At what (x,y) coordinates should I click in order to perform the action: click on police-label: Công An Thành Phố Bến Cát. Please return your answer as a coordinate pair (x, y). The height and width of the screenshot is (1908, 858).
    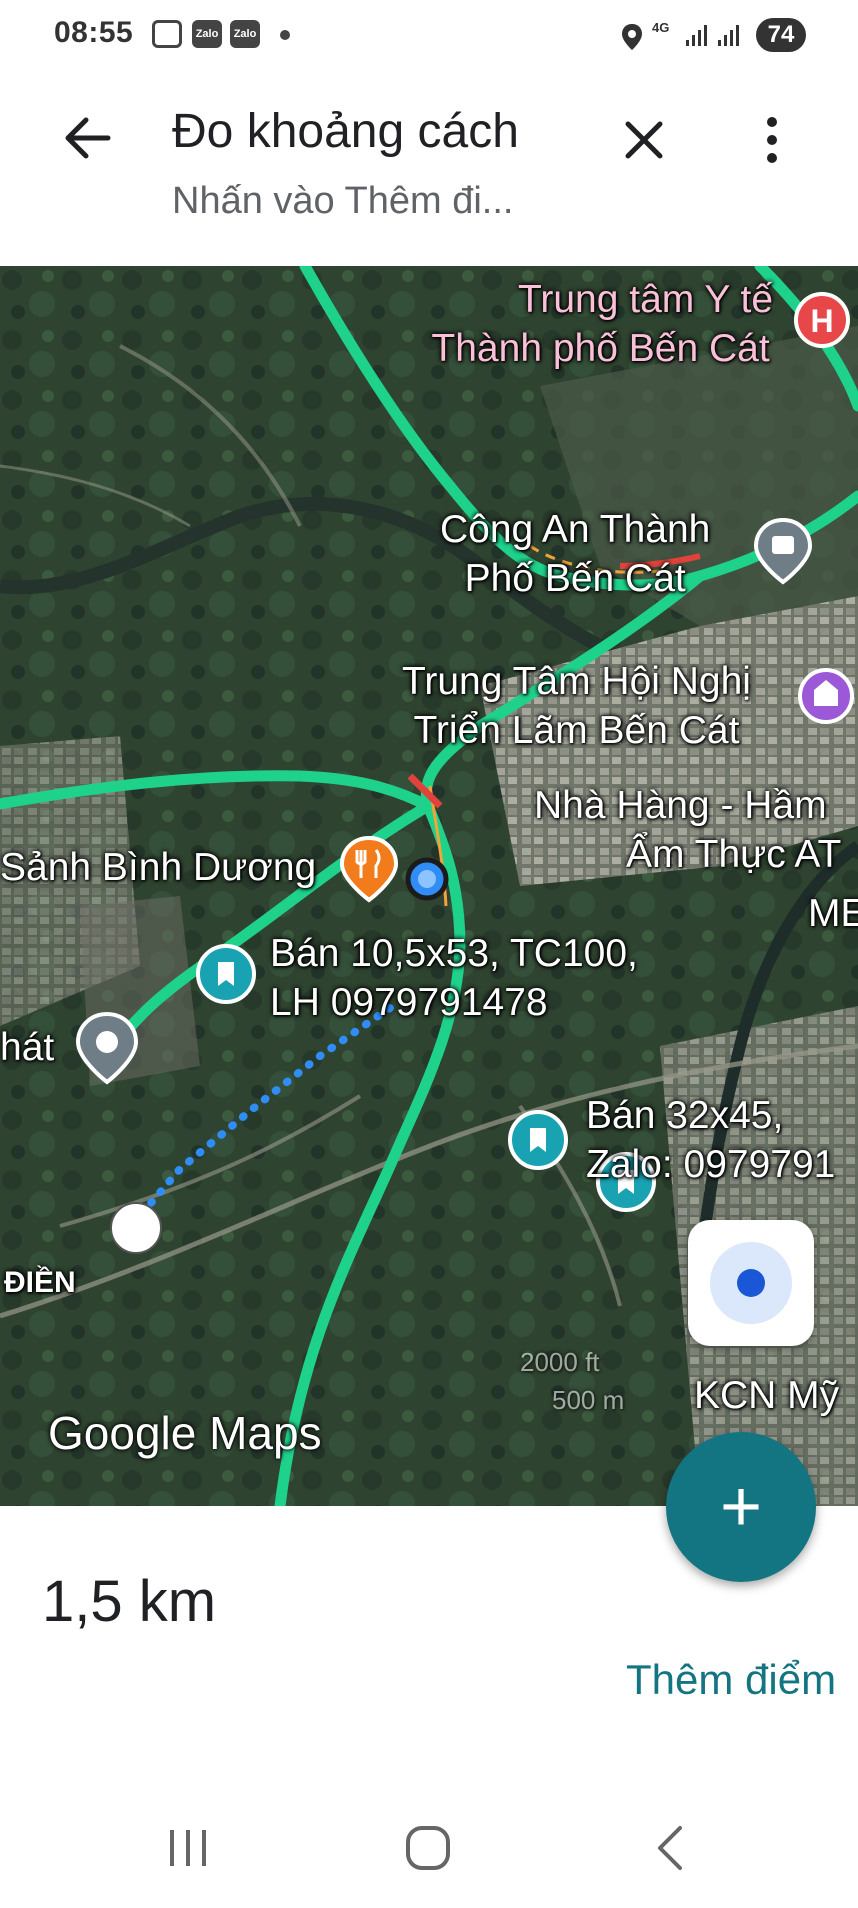
    Looking at the image, I should click on (575, 555).